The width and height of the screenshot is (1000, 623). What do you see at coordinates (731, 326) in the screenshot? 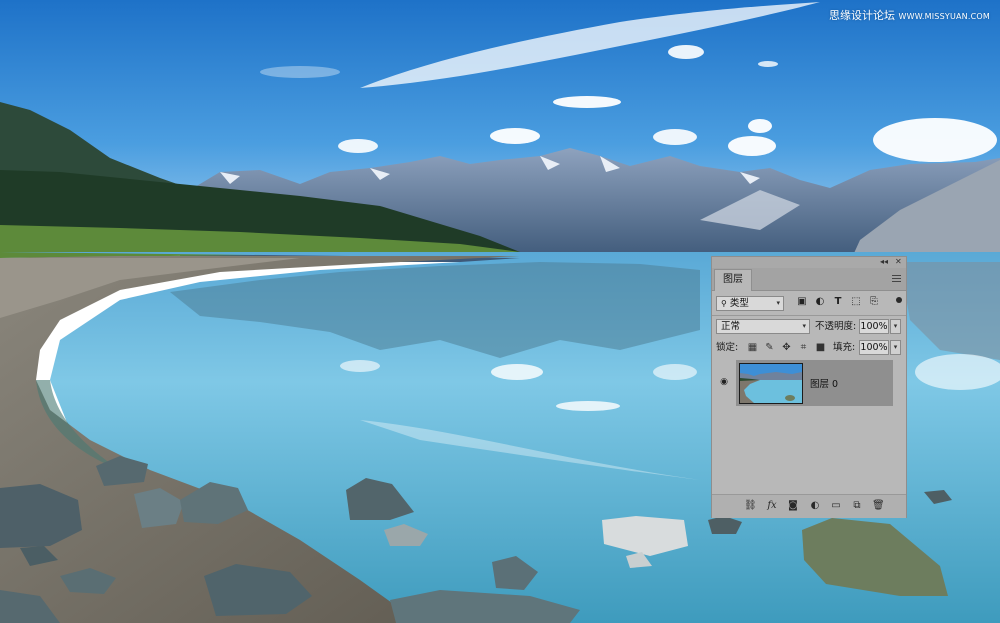
I see `blend-mode-value: 正常` at bounding box center [731, 326].